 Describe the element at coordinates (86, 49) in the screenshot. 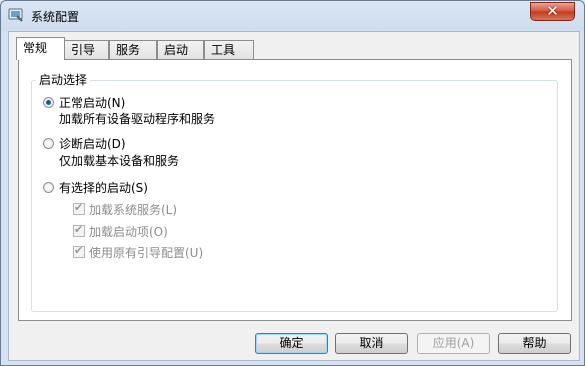

I see `tab-boot: 引导` at that location.